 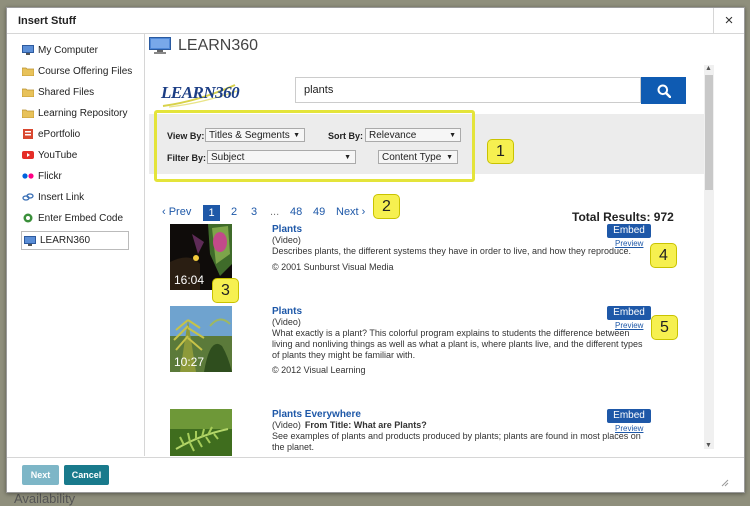 I want to click on search-icon, so click(x=664, y=91).